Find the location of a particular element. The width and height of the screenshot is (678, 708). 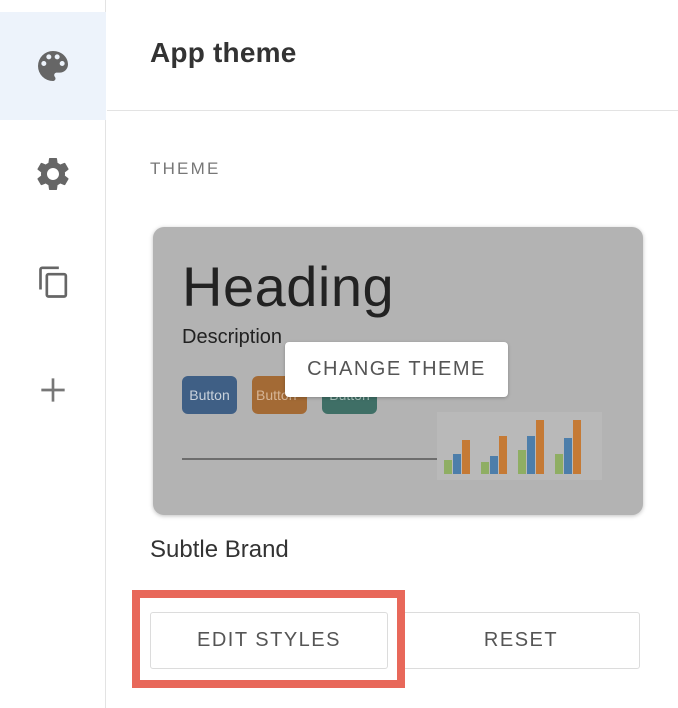

palette-icon is located at coordinates (53, 66).